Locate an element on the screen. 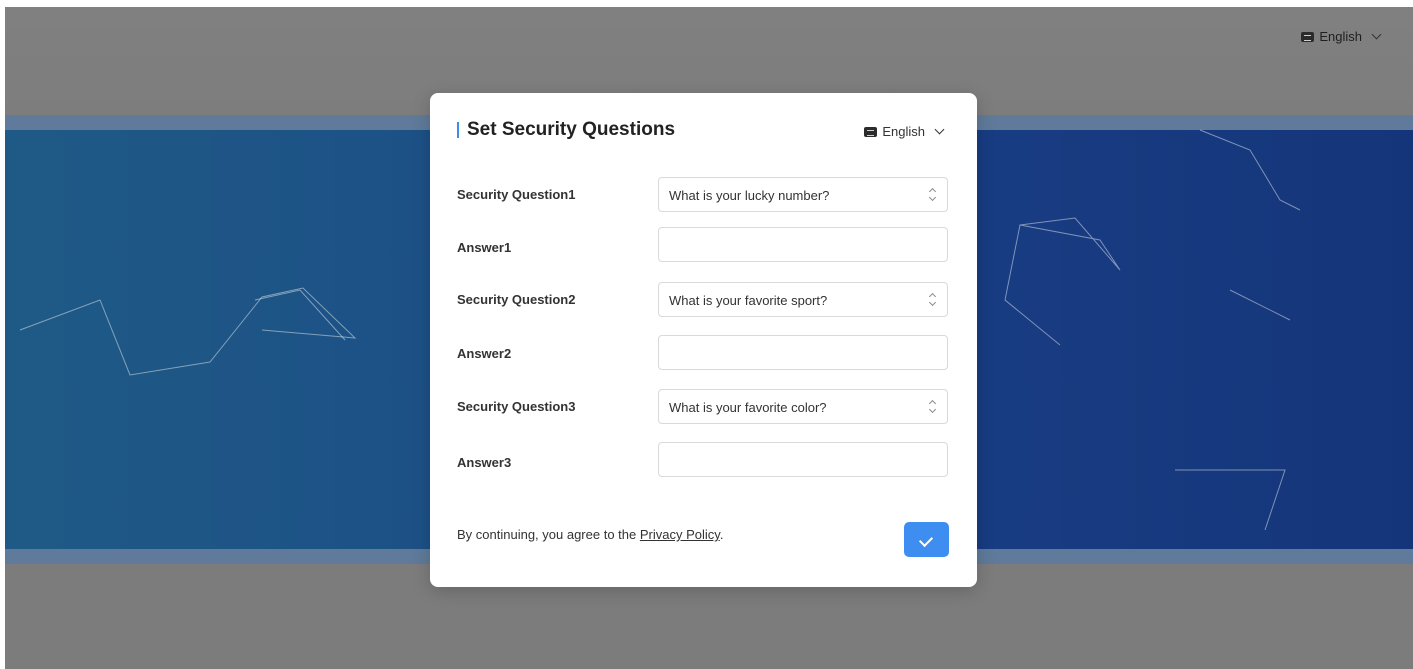  answer-1-row: Answer1 is located at coordinates (703, 245).